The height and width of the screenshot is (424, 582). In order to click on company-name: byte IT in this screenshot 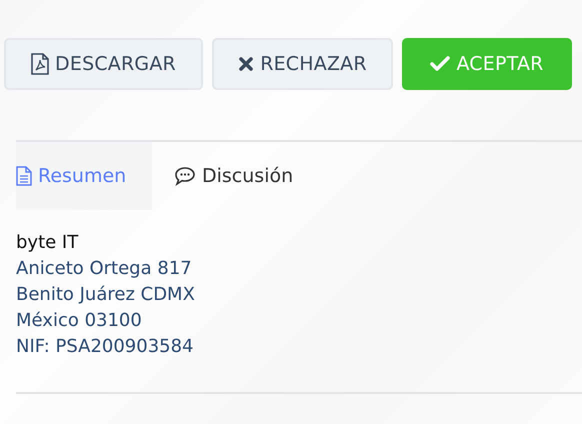, I will do `click(48, 243)`.